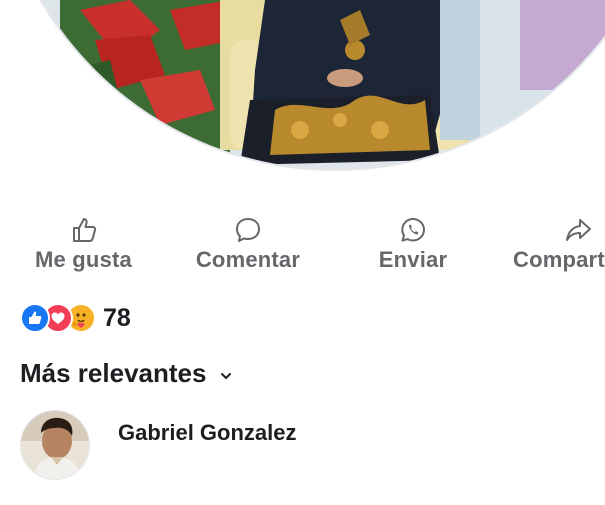 The image size is (605, 505). I want to click on post-action-bar: Me gusta Comentar Enviar Compartir, so click(302, 250).